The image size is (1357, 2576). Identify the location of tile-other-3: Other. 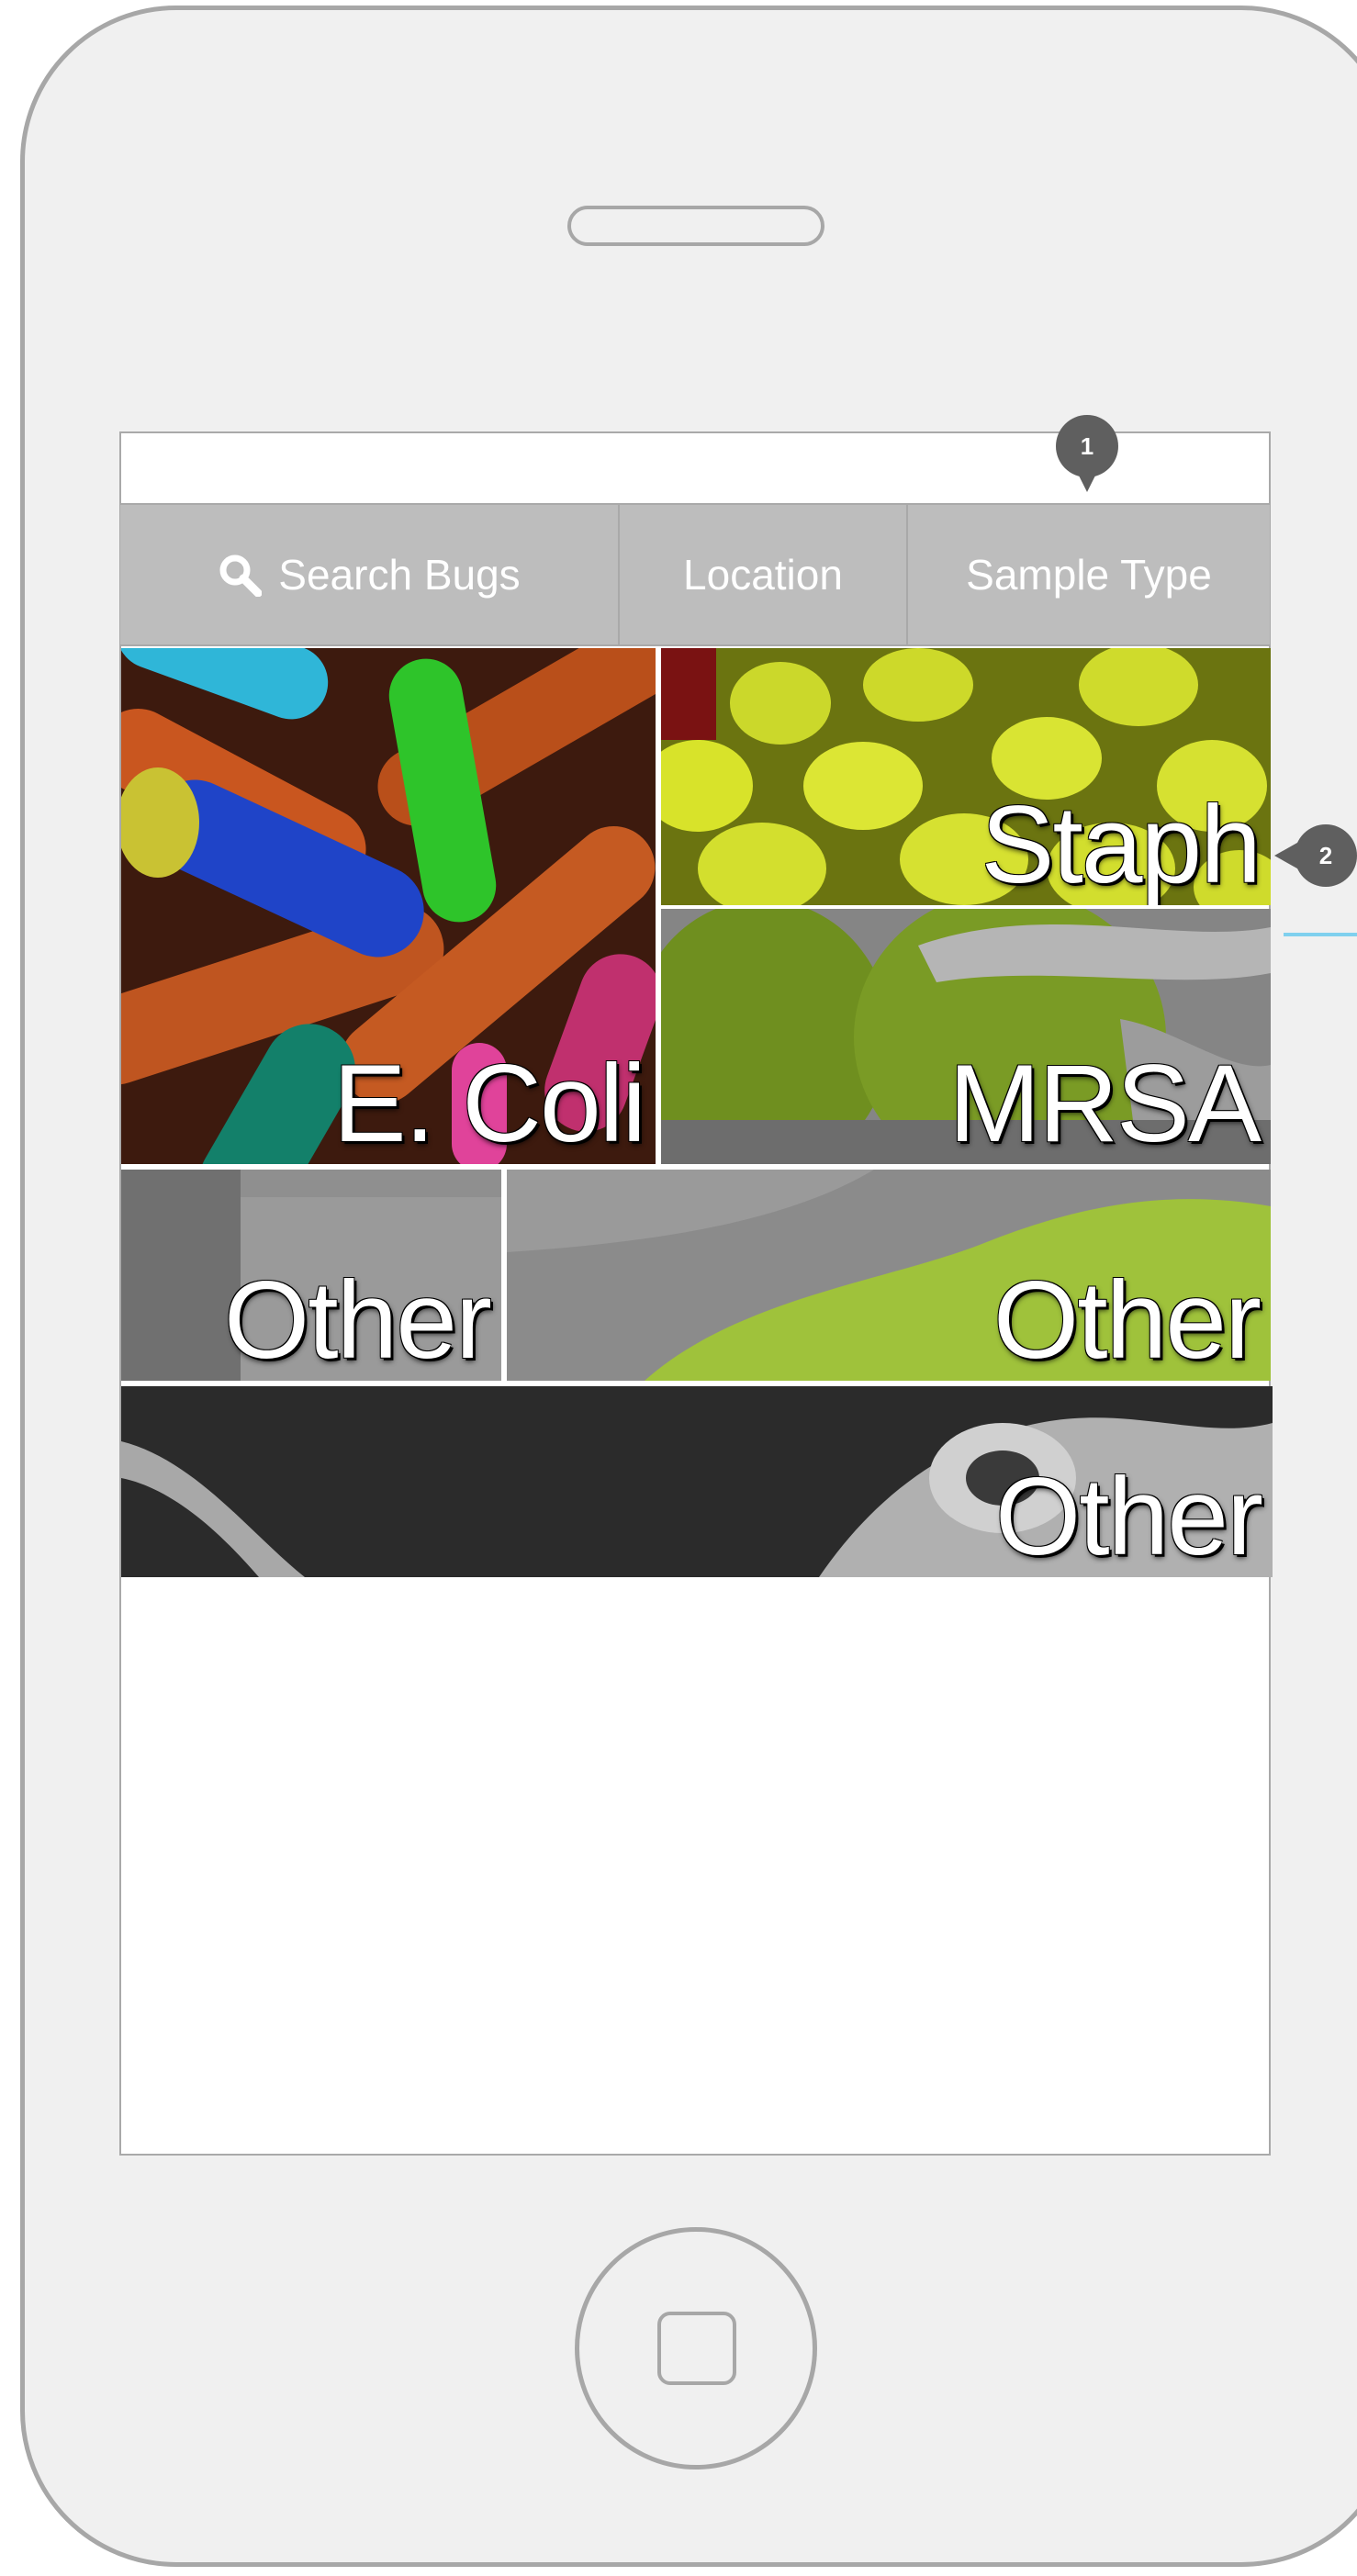
(697, 1481).